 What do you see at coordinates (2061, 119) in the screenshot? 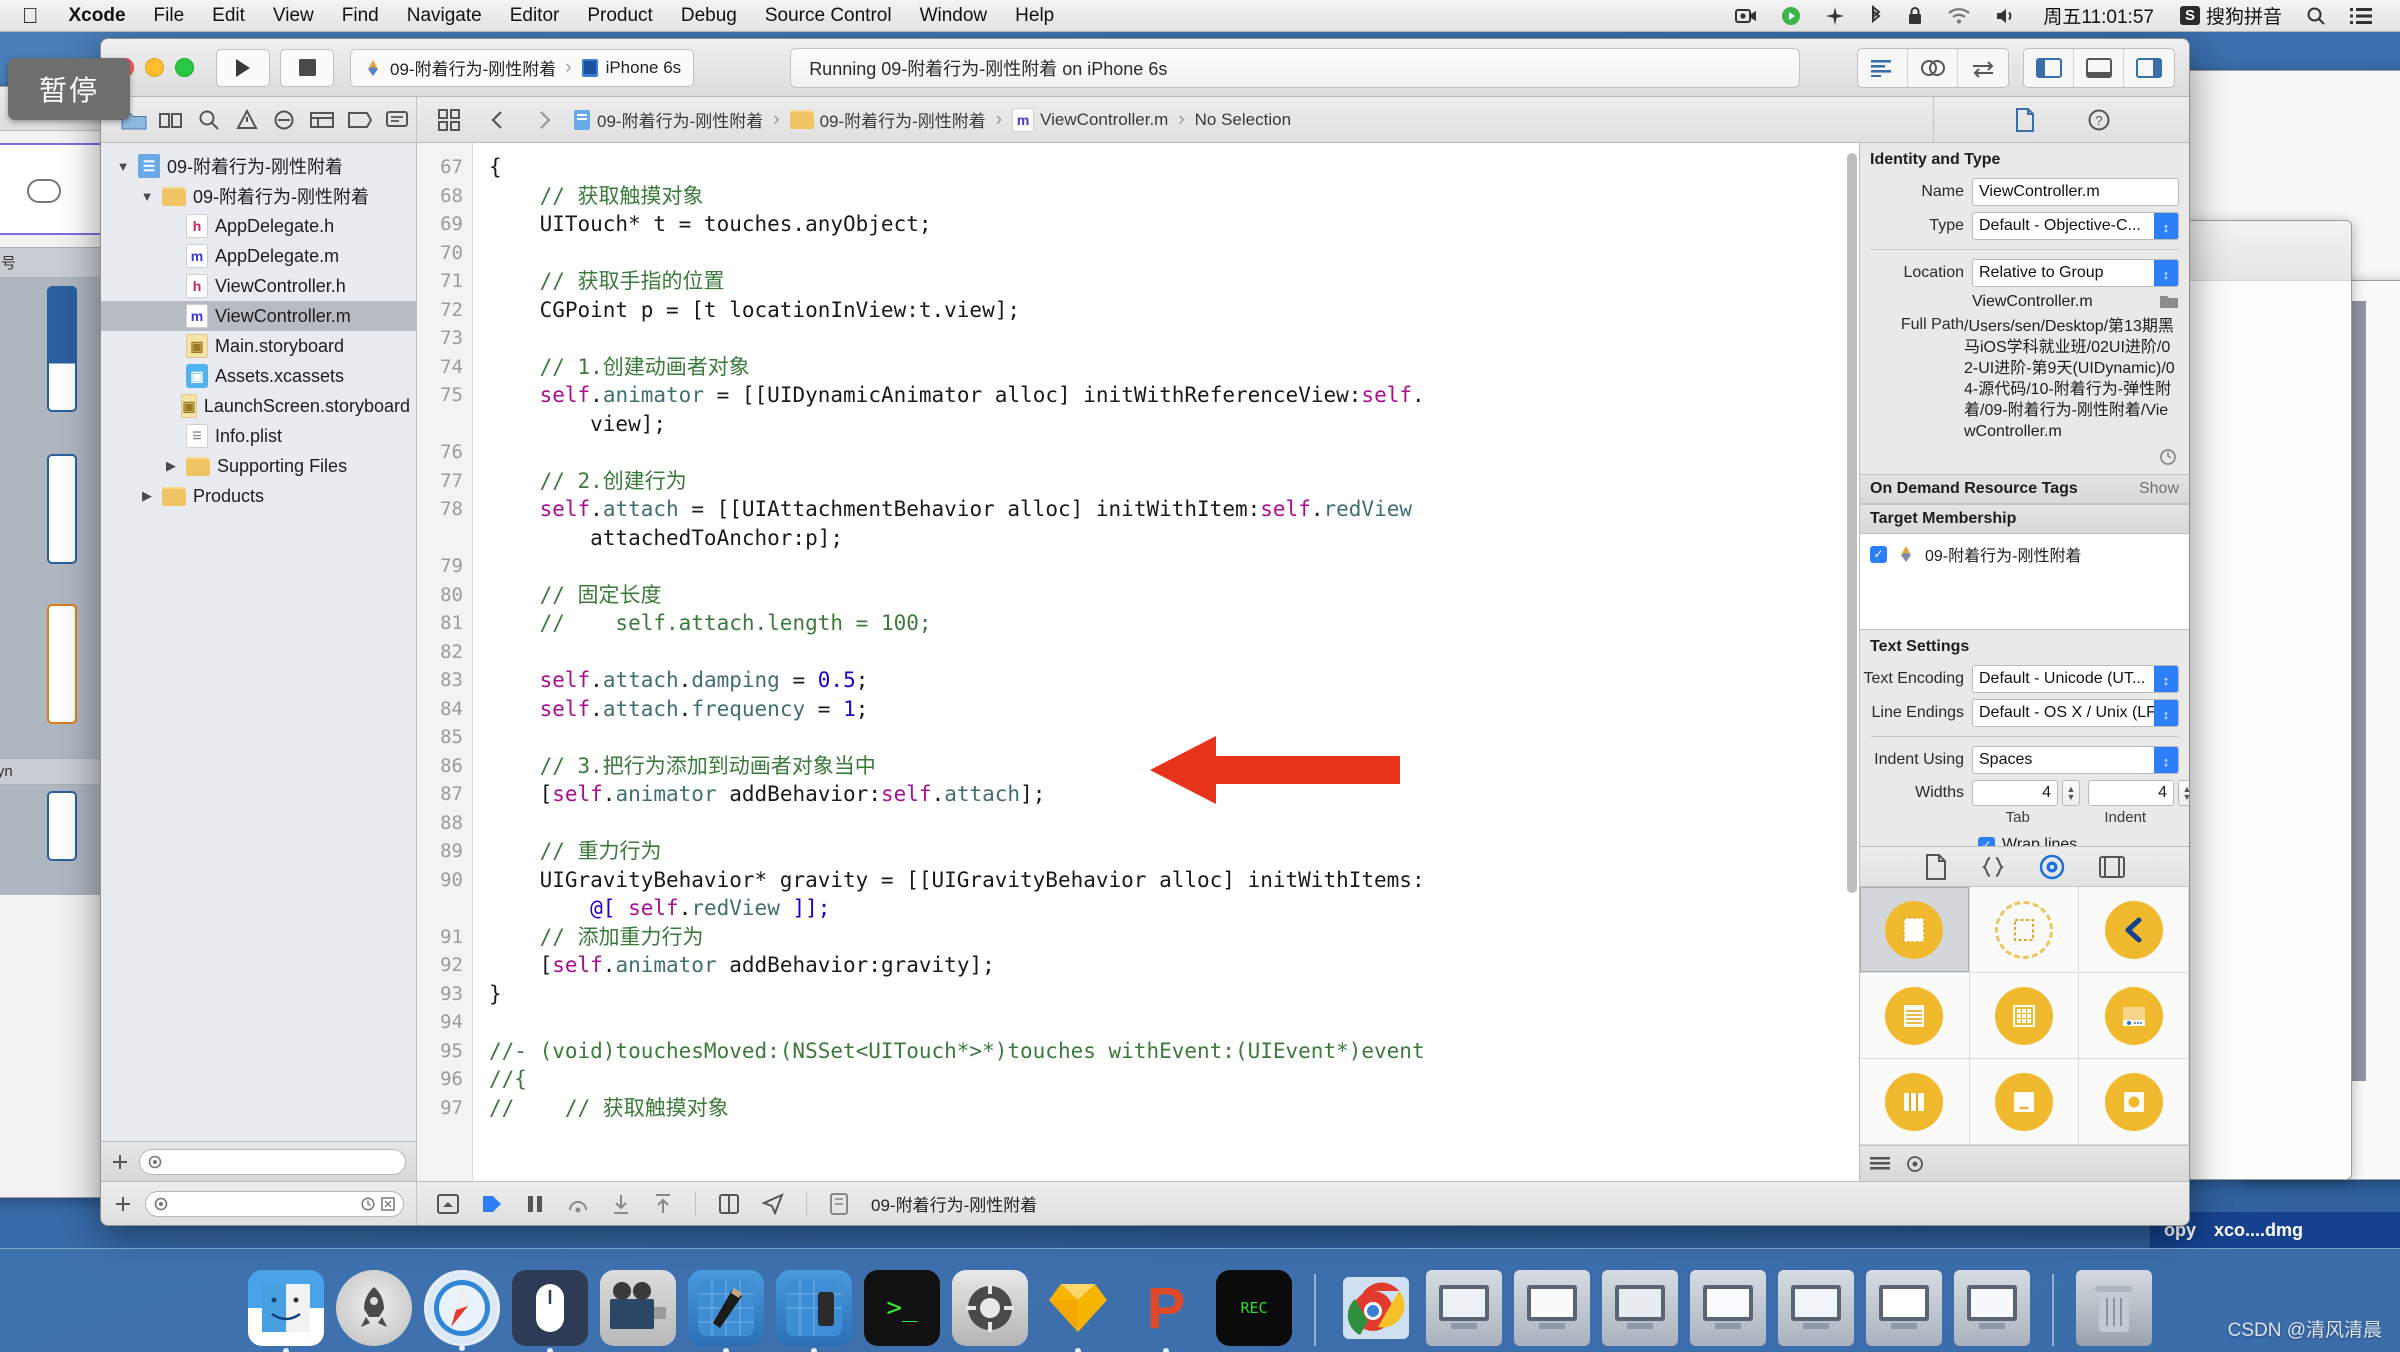
I see `inspector-selector-bar: ?` at bounding box center [2061, 119].